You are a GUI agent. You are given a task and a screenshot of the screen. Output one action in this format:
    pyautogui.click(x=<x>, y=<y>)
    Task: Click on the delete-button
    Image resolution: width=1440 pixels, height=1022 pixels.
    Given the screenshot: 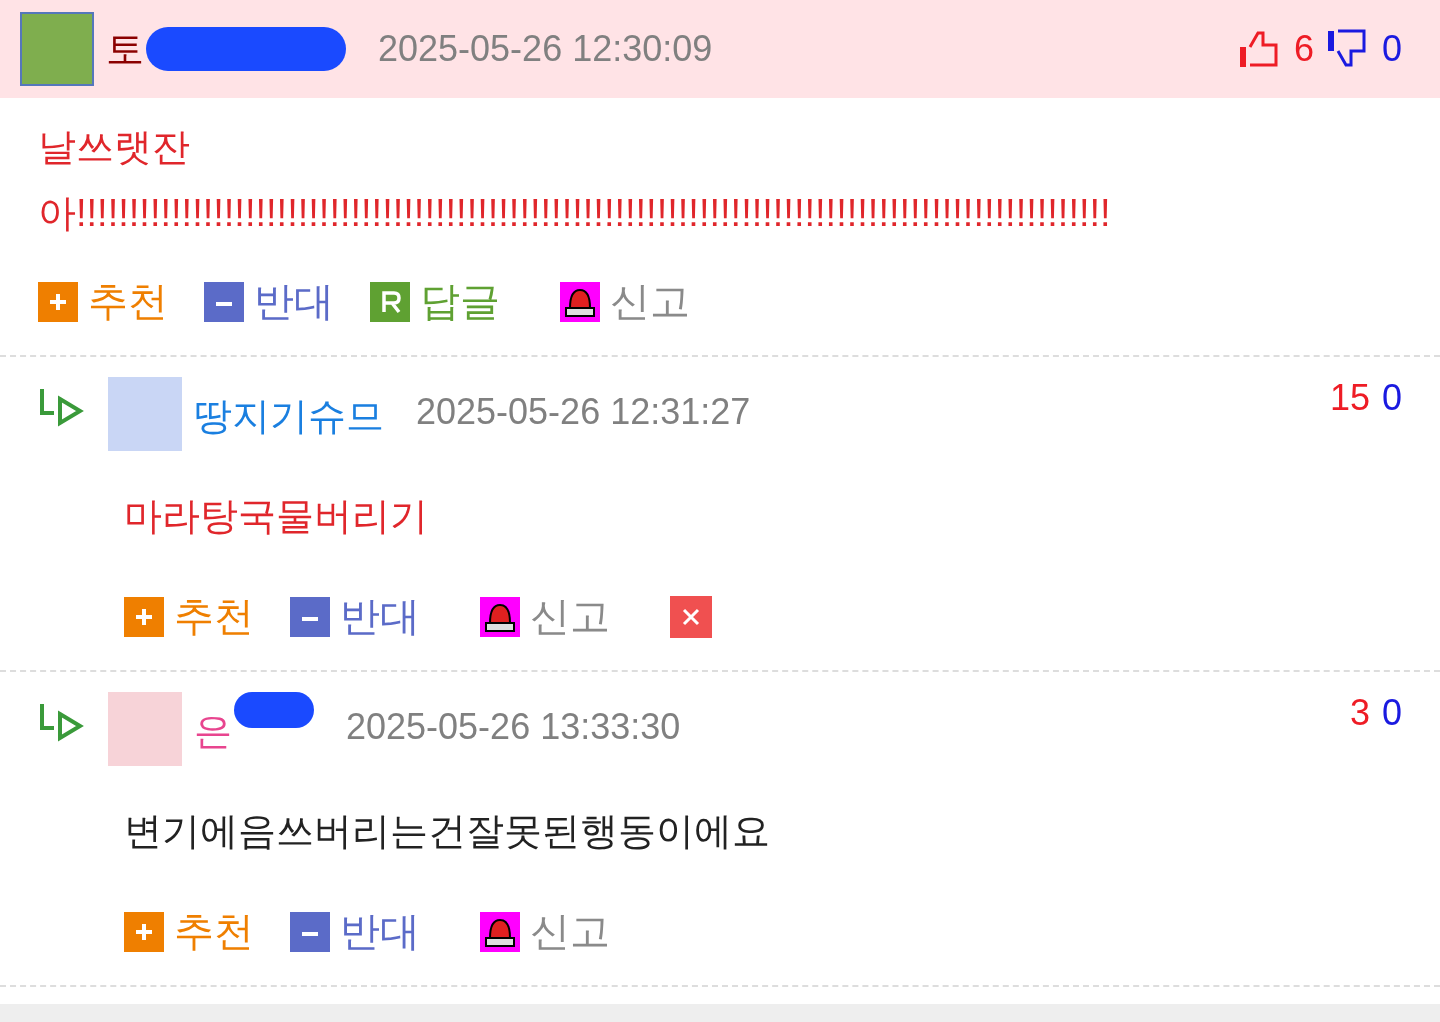 What is the action you would take?
    pyautogui.click(x=691, y=616)
    